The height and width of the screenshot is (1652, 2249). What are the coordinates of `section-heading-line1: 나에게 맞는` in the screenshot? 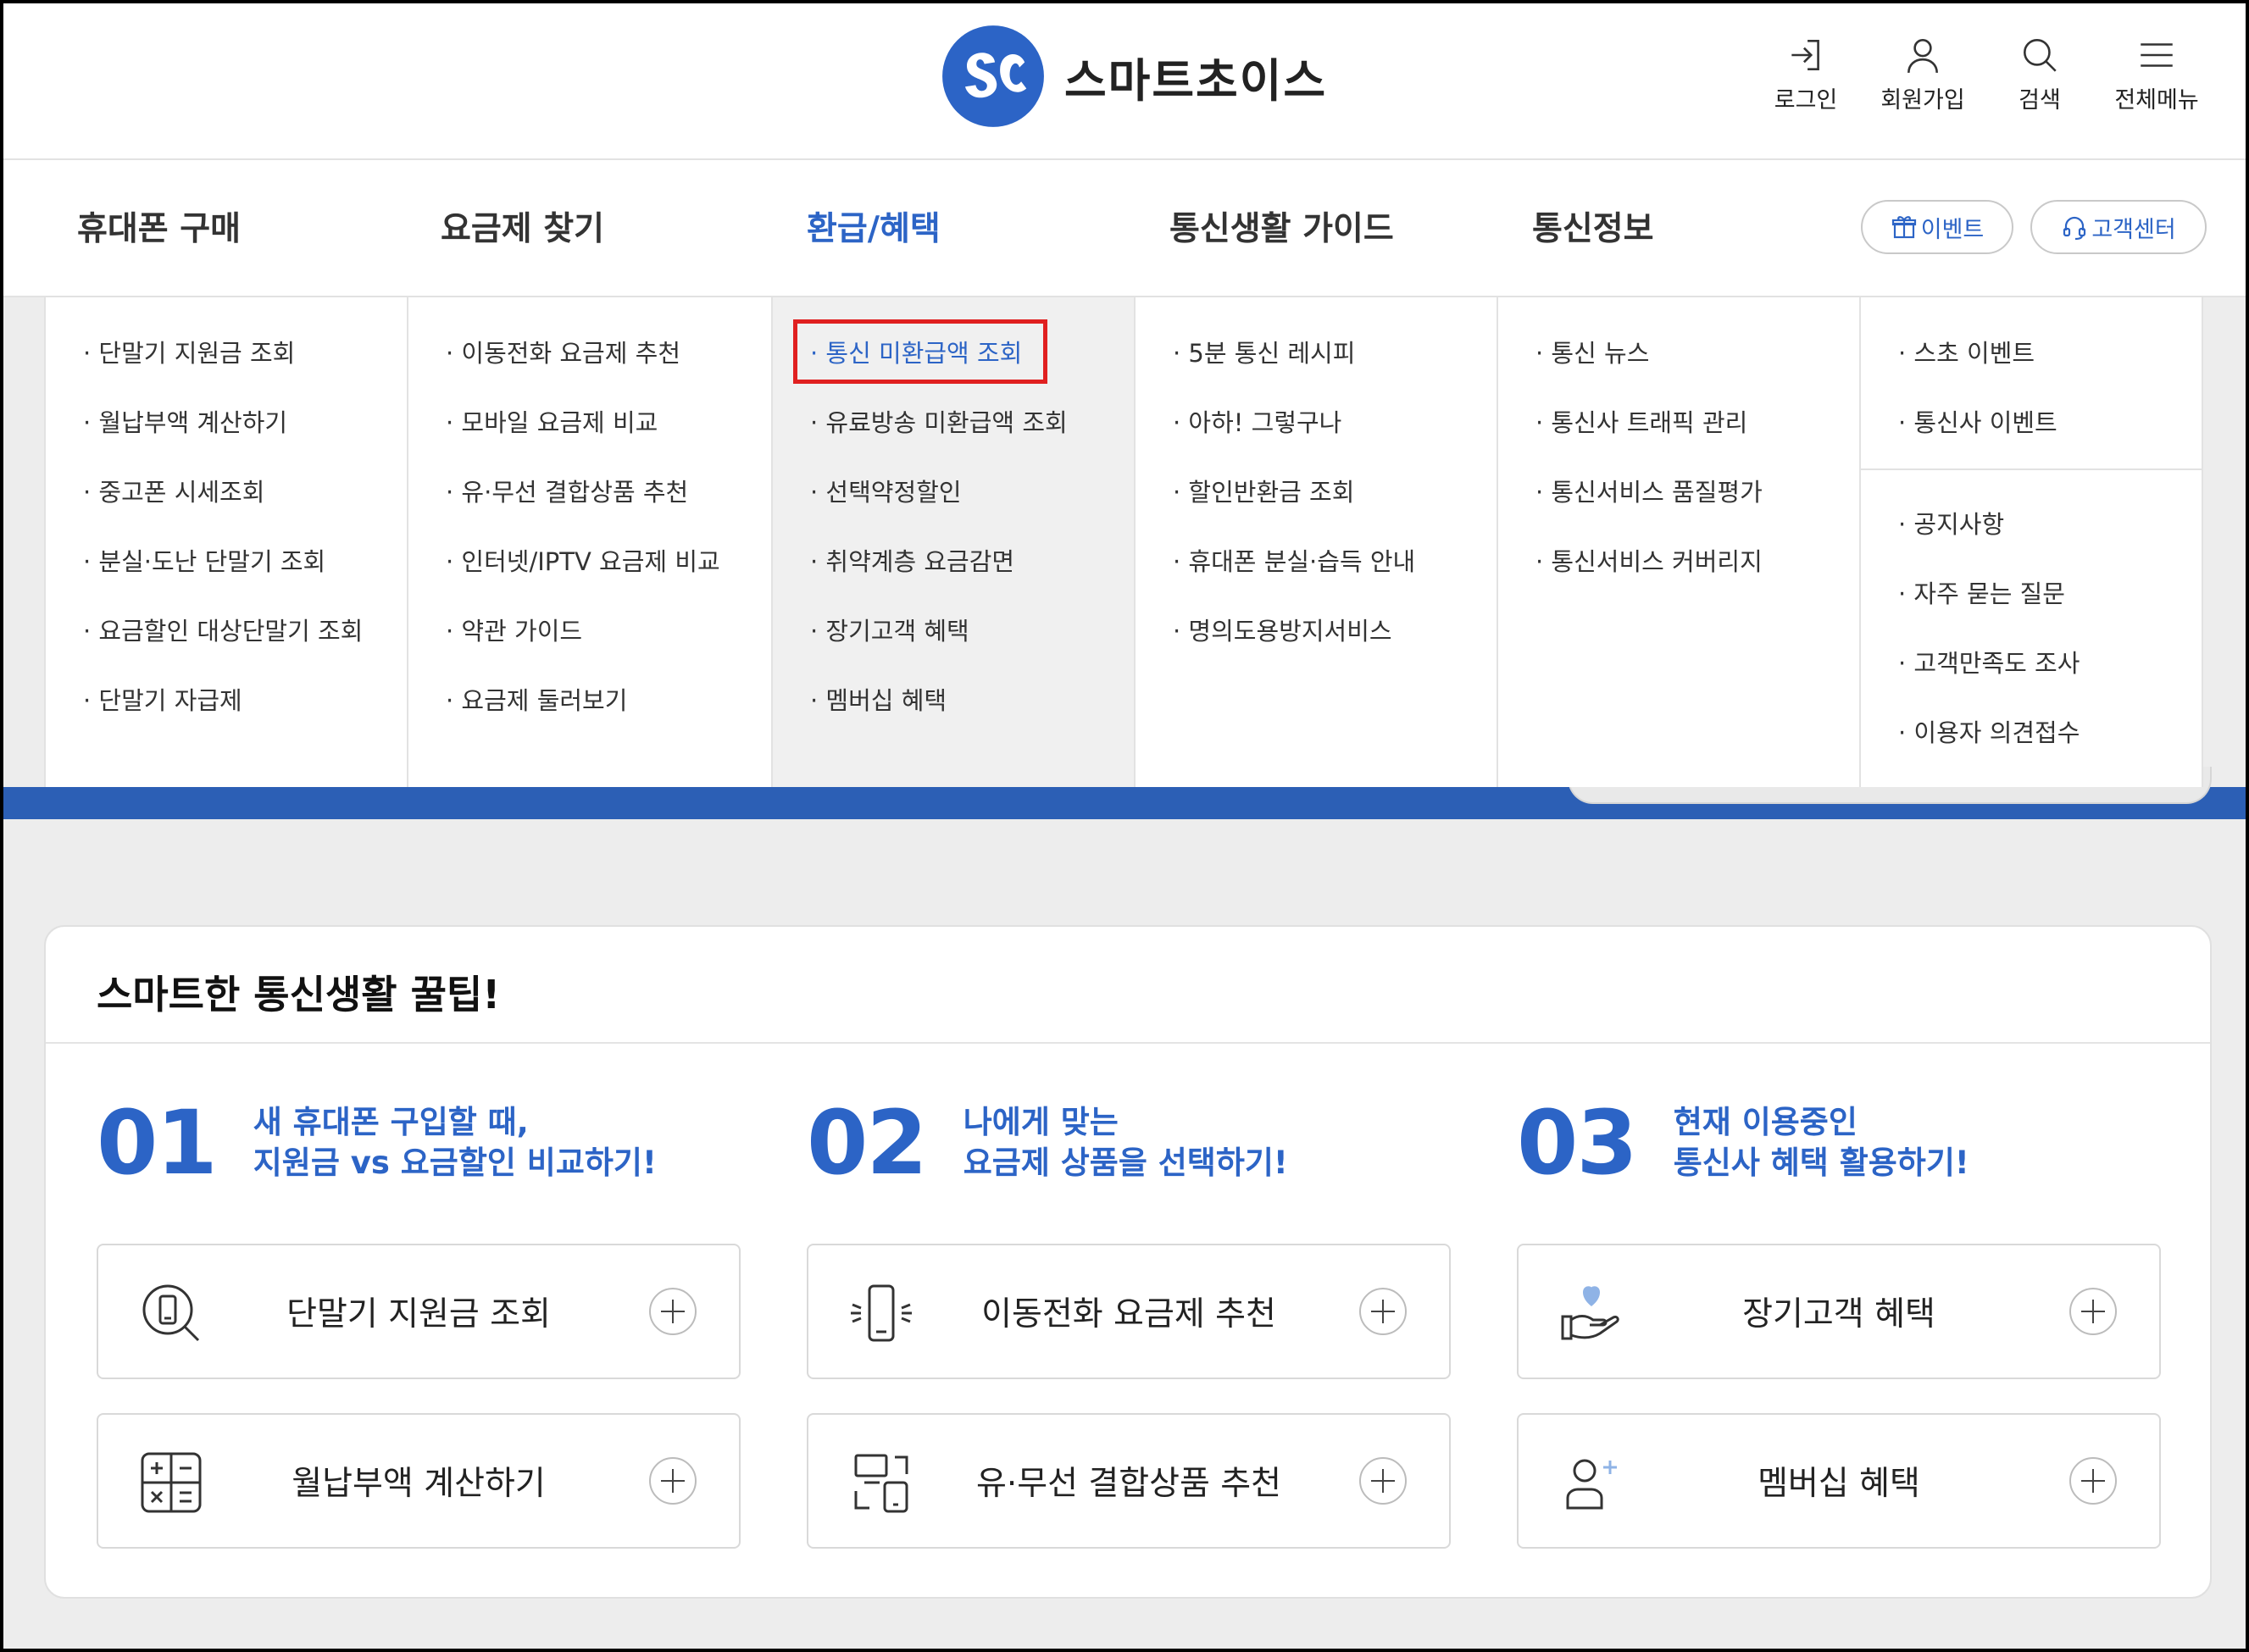 It's located at (1041, 1122).